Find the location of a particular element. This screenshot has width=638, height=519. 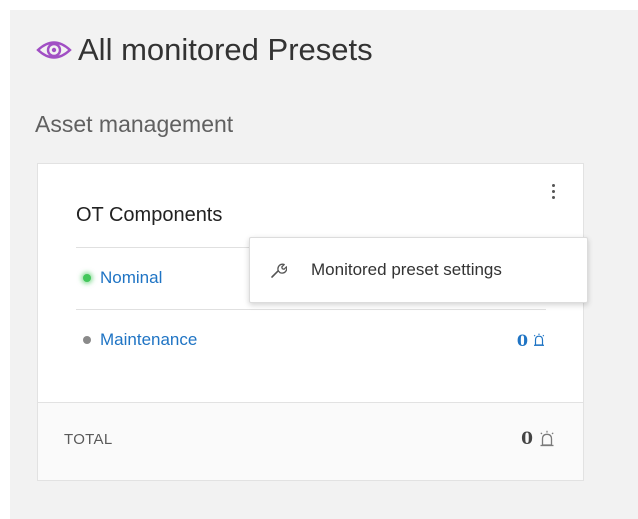

wrench-icon is located at coordinates (279, 270).